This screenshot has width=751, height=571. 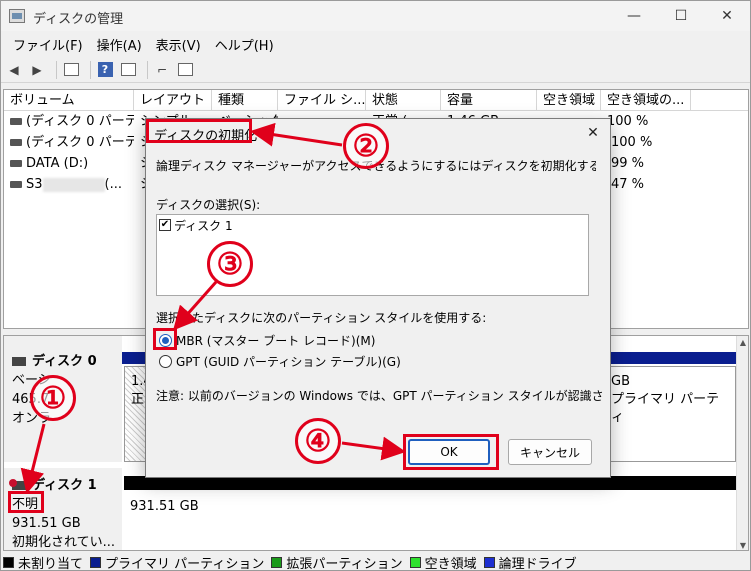 I want to click on radio-gpt-option: GPT (GUID パーティション テーブル)(G), so click(x=280, y=361).